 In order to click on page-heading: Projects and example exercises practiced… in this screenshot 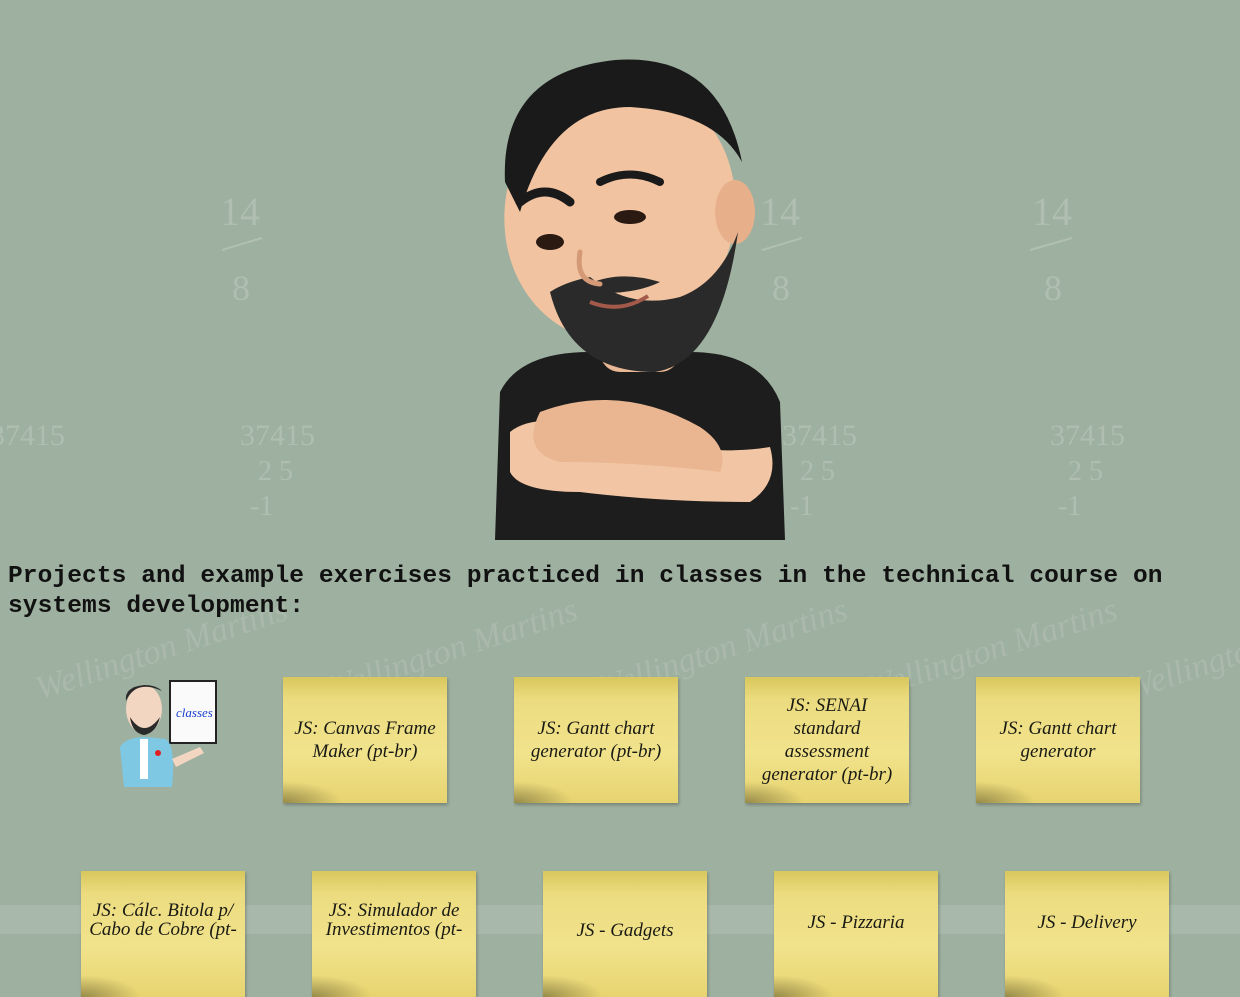, I will do `click(585, 591)`.